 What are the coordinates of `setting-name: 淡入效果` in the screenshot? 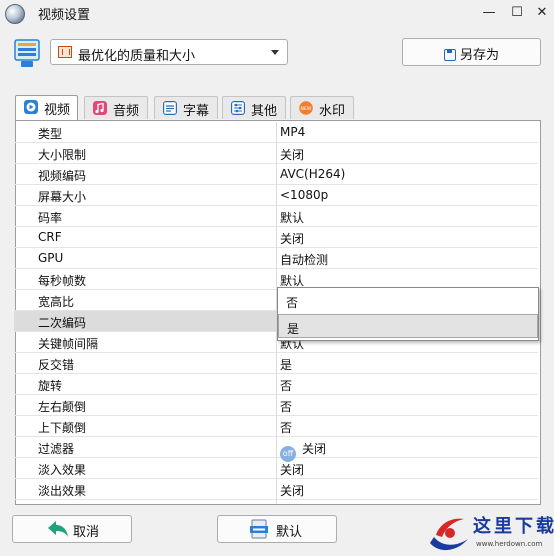 It's located at (62, 470).